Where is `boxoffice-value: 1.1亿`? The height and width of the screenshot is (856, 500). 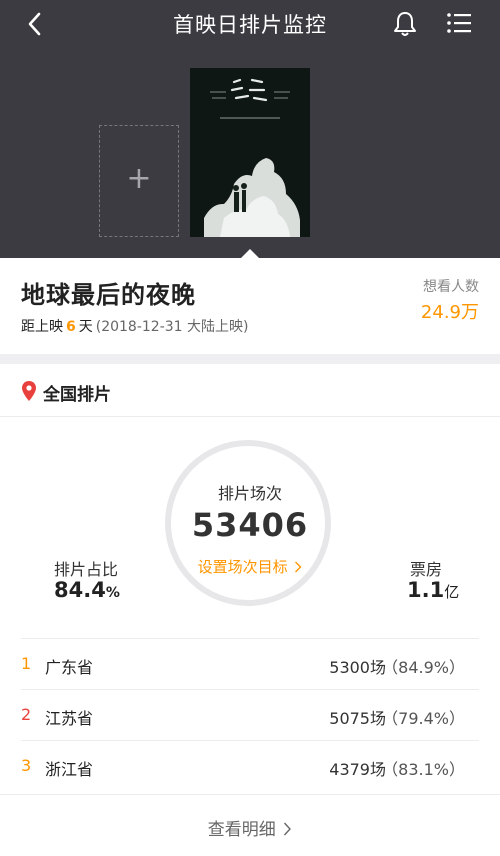 boxoffice-value: 1.1亿 is located at coordinates (433, 590).